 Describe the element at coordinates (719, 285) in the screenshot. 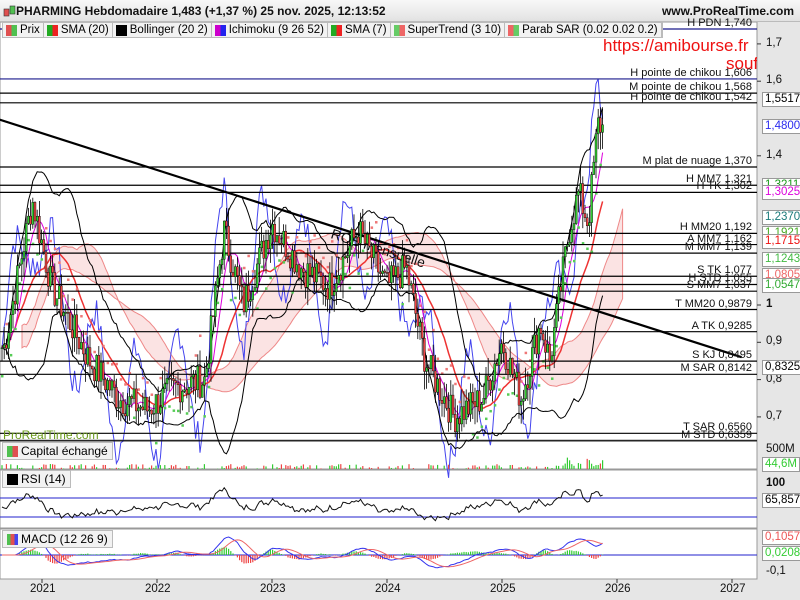

I see `level-label: S MM7 1,037` at that location.